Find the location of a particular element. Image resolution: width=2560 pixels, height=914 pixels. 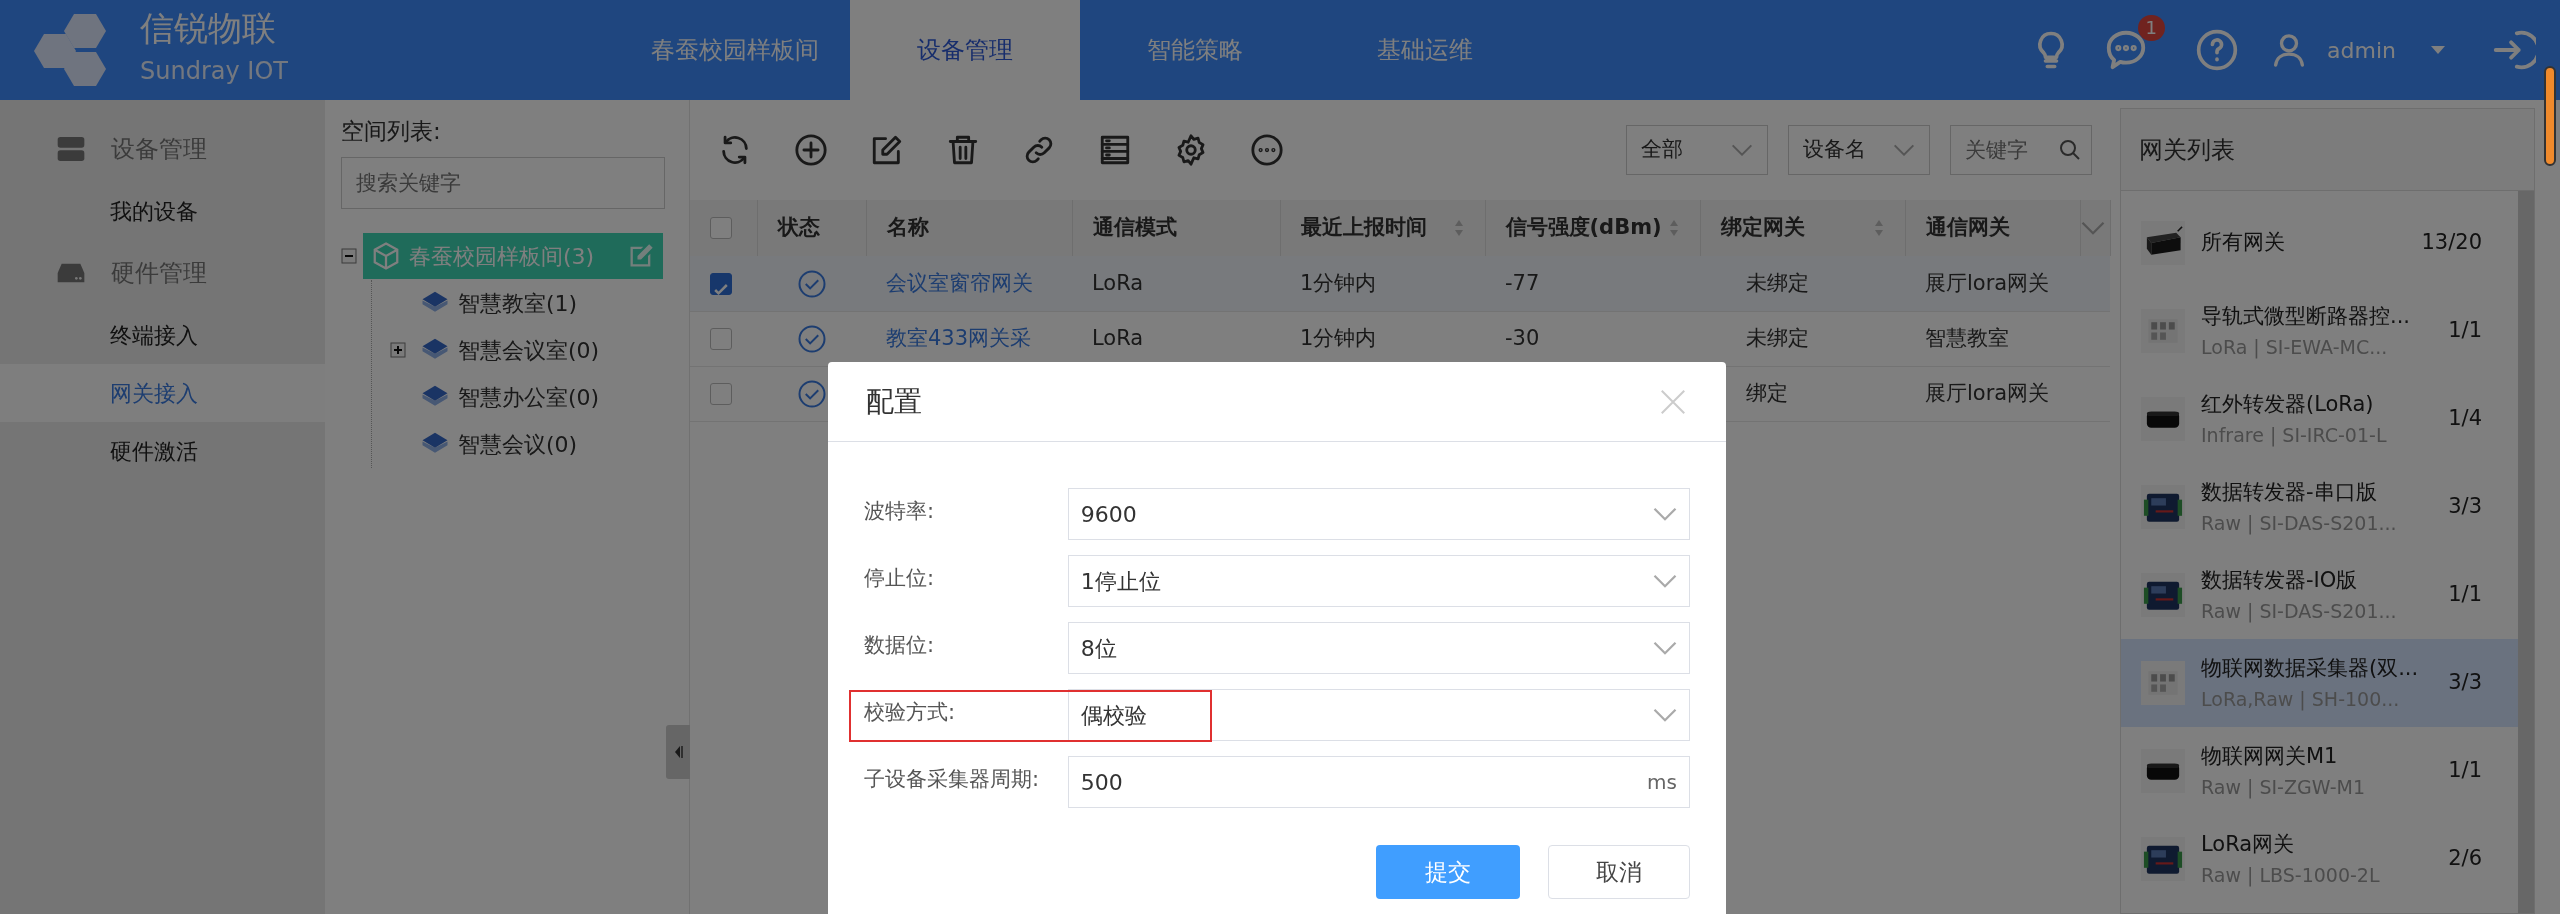

table-cell: -30 is located at coordinates (1522, 337).